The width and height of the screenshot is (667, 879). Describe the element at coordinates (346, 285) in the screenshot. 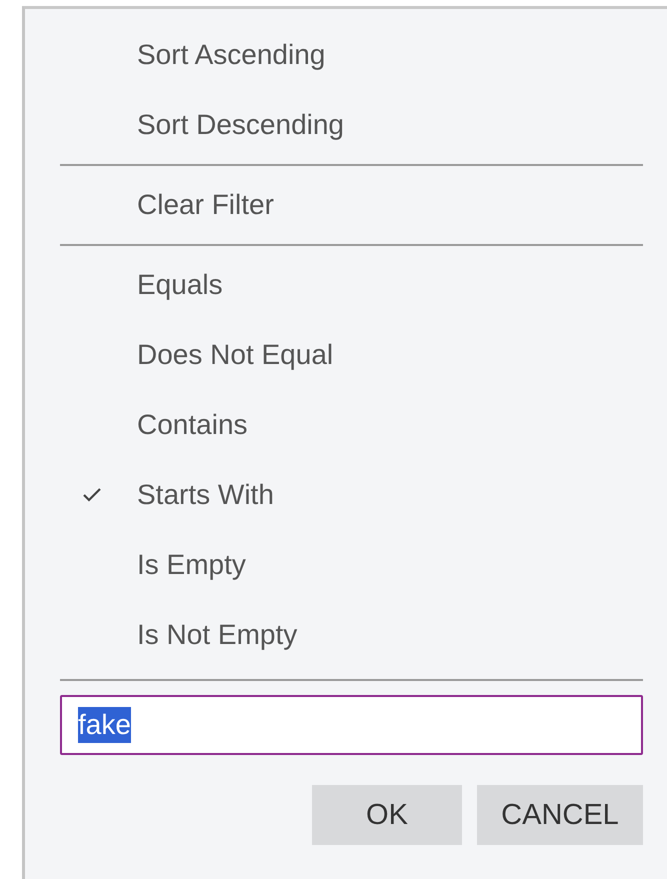

I see `menu-item: Equals` at that location.